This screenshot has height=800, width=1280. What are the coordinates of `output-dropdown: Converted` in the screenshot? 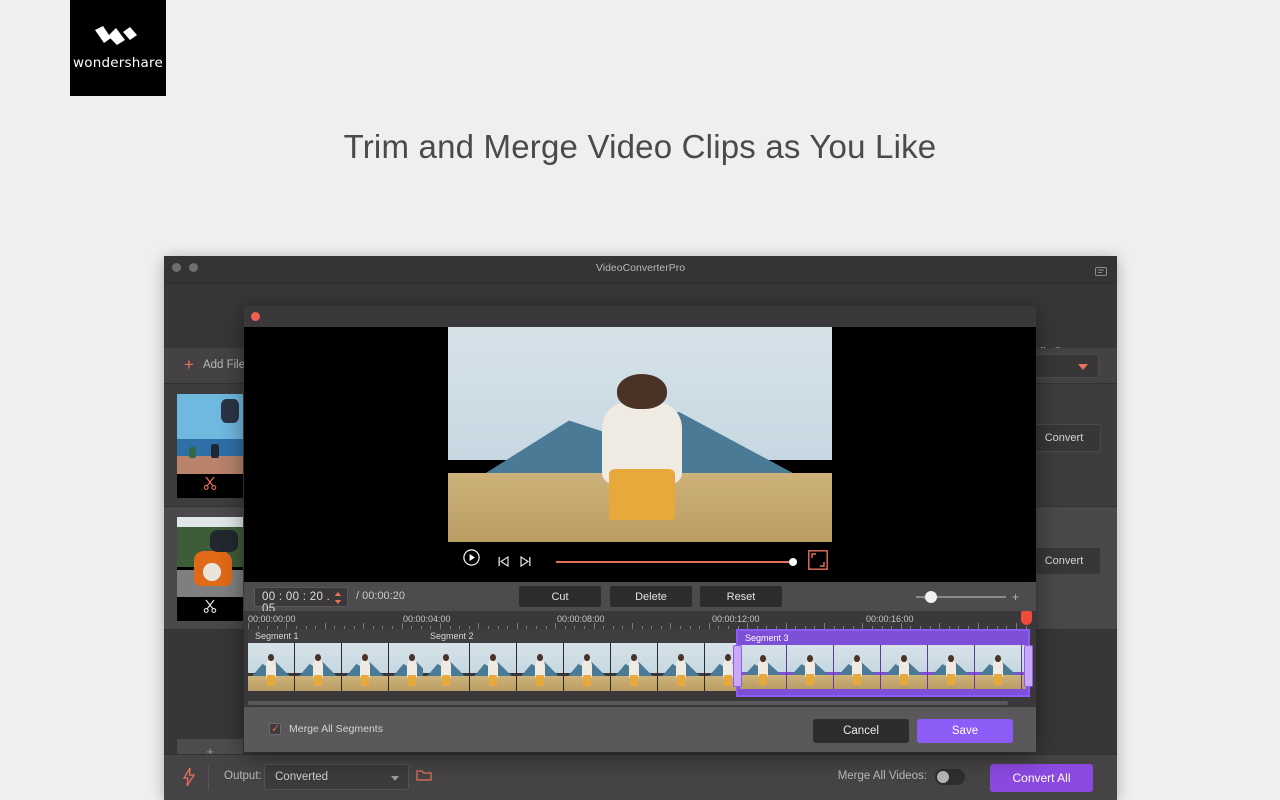 It's located at (336, 777).